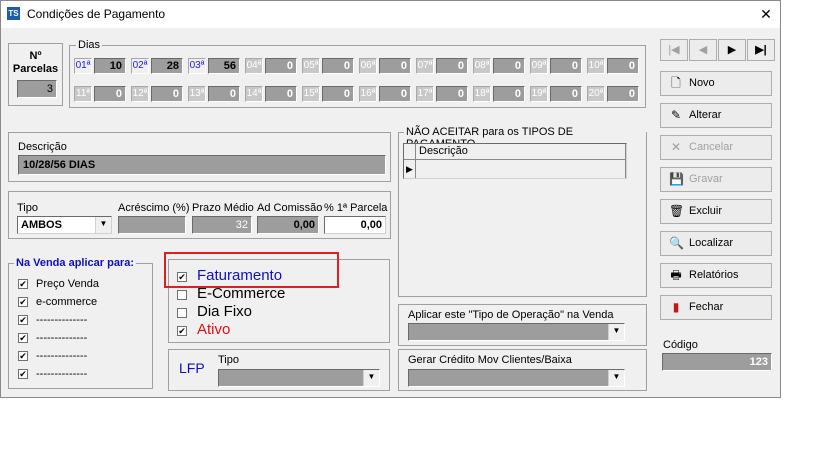 This screenshot has width=819, height=460. I want to click on button-label: Relatórios, so click(714, 275).